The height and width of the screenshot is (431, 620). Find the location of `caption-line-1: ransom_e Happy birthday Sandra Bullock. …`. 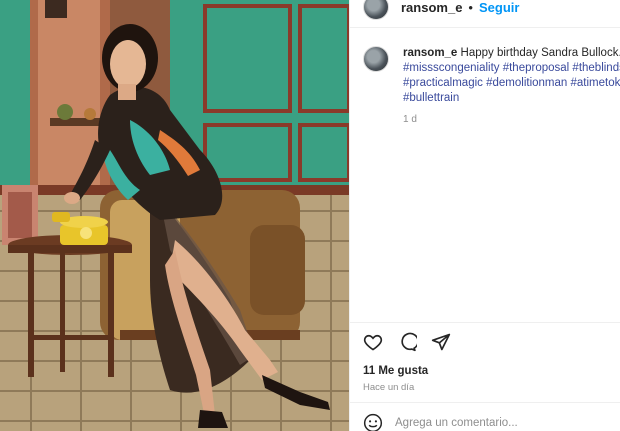

caption-line-1: ransom_e Happy birthday Sandra Bullock. … is located at coordinates (511, 53).